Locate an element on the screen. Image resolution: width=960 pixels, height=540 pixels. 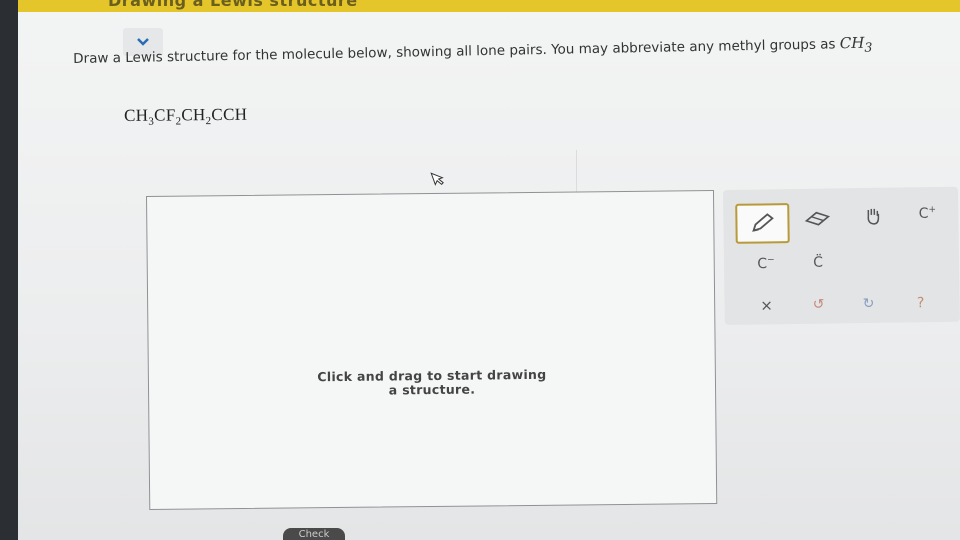
drawing-toolbar: C+ C− C̈ × ↺ ↻ ? is located at coordinates (841, 255).